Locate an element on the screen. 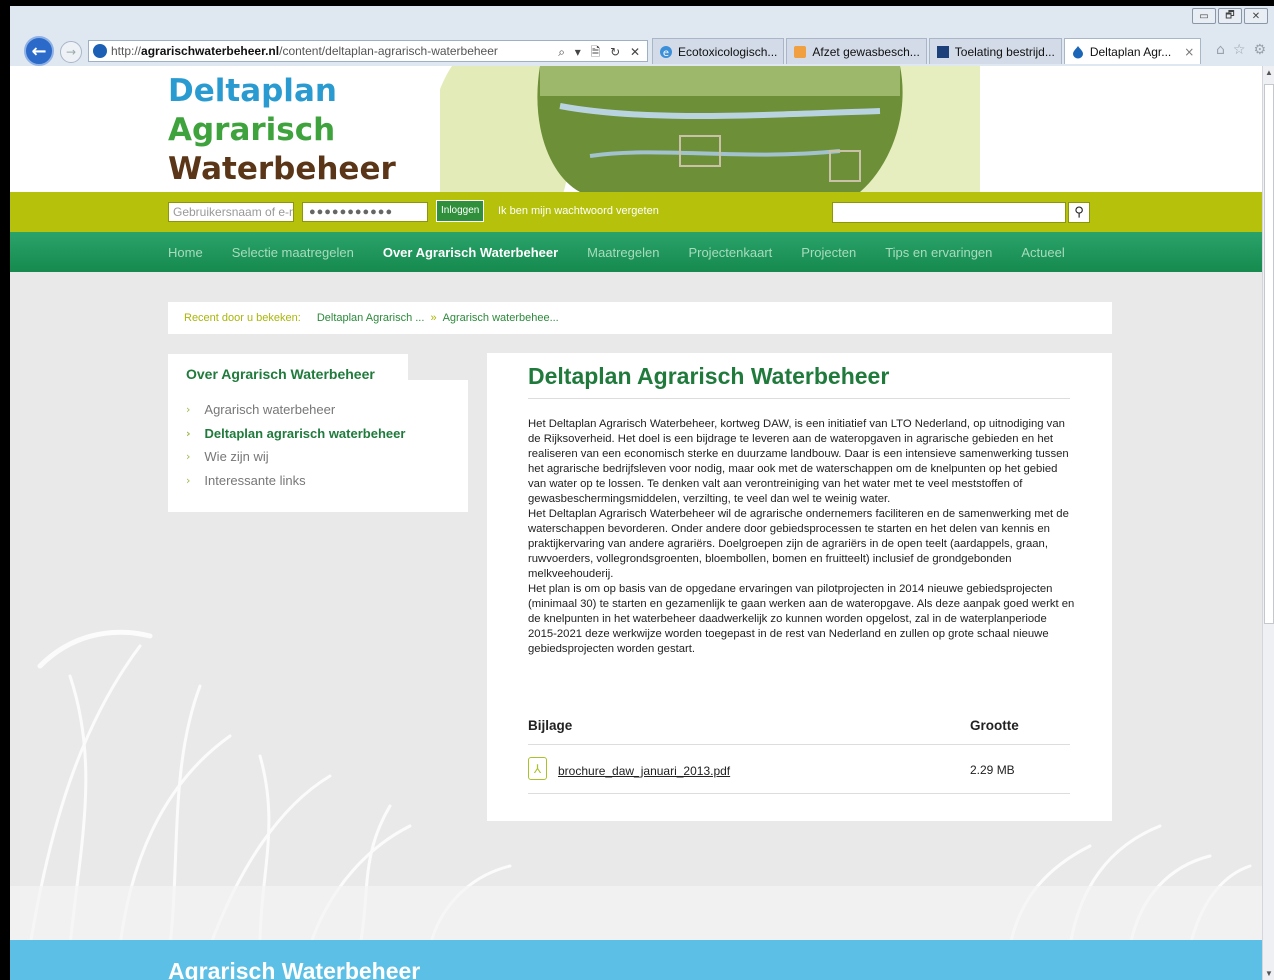  nav-item-projecten: Projecten is located at coordinates (828, 252).